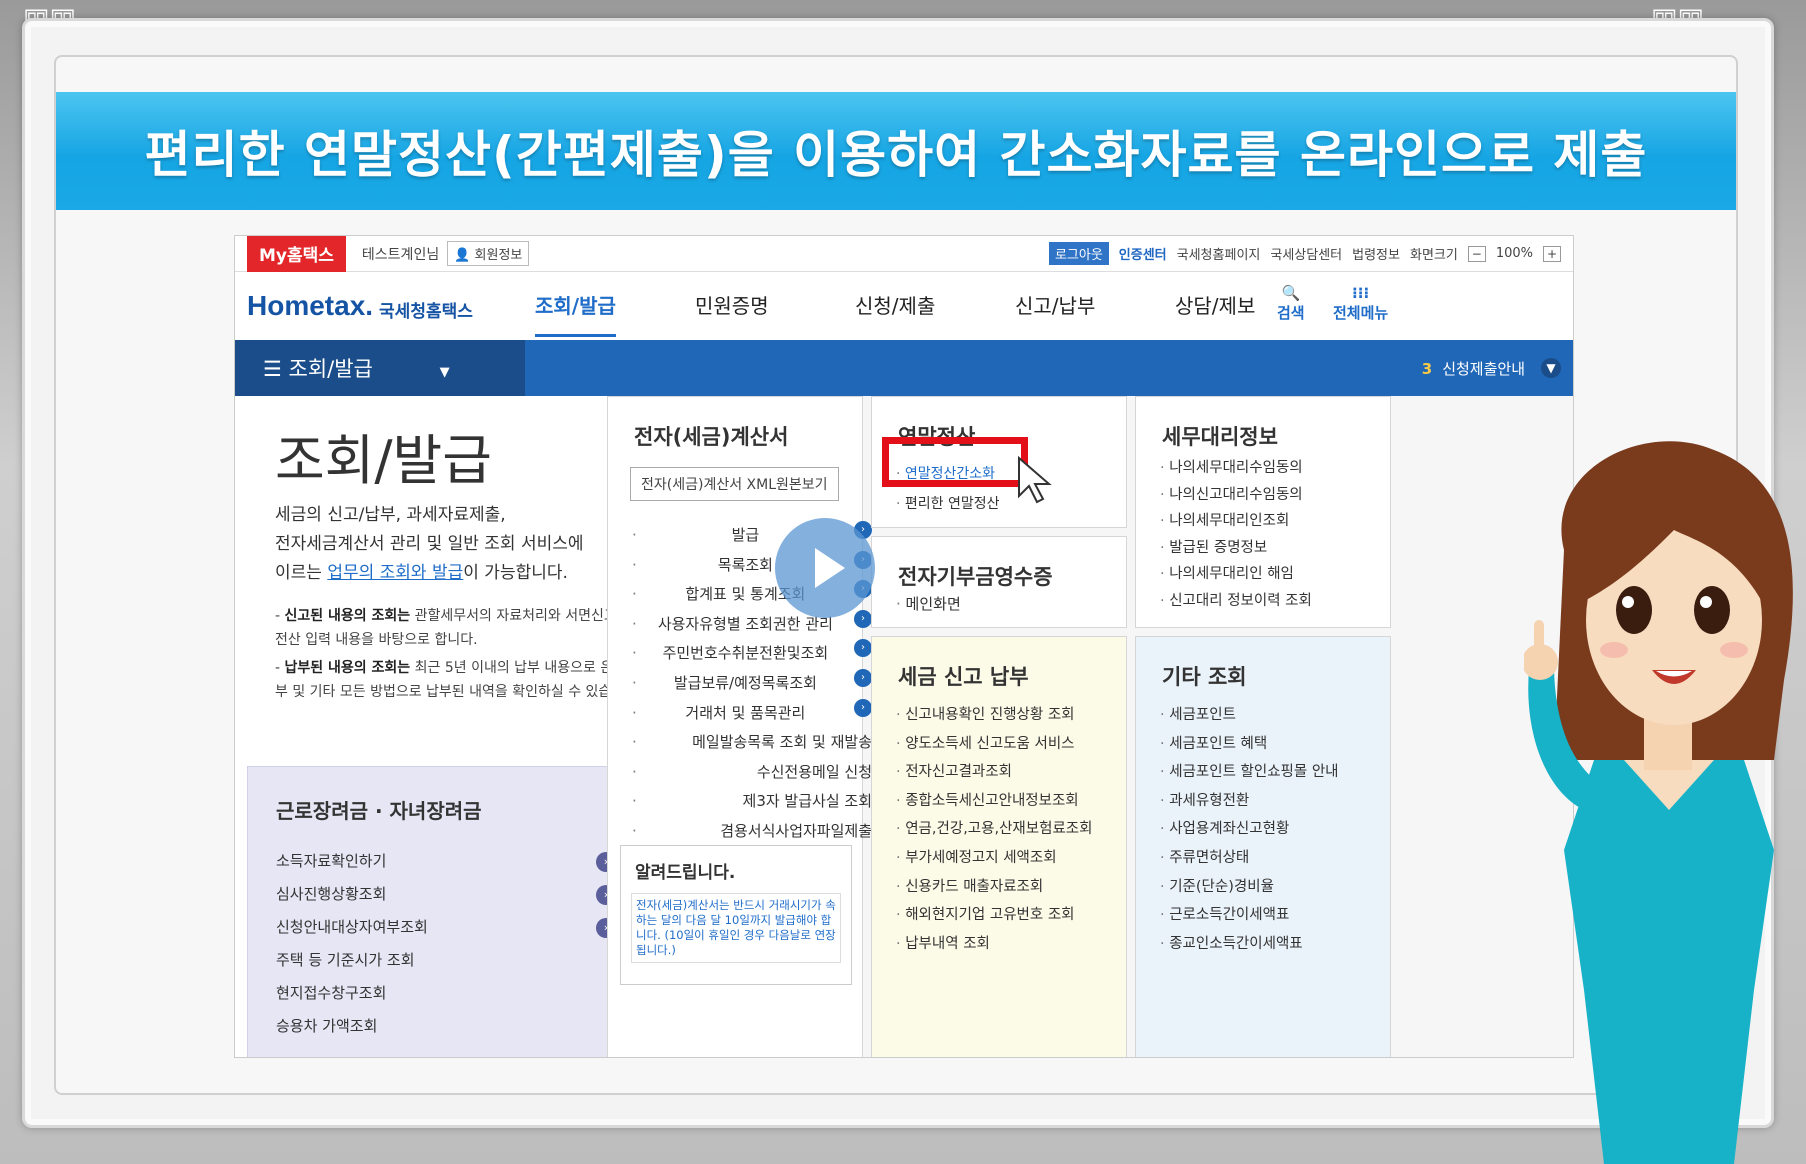  What do you see at coordinates (935, 306) in the screenshot?
I see `menu-apply-submit: 신청/제출` at bounding box center [935, 306].